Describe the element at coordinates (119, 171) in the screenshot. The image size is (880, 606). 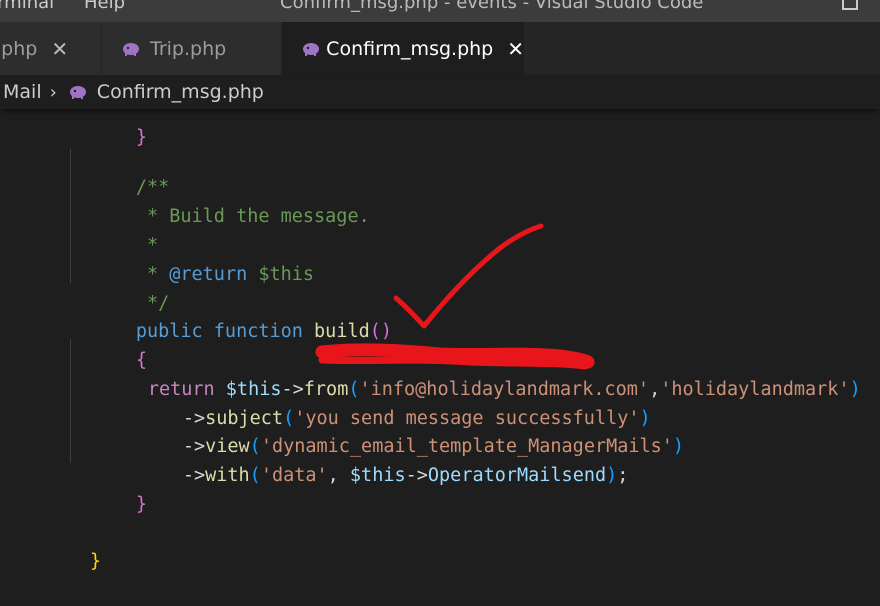
I see `code-line: /**` at that location.